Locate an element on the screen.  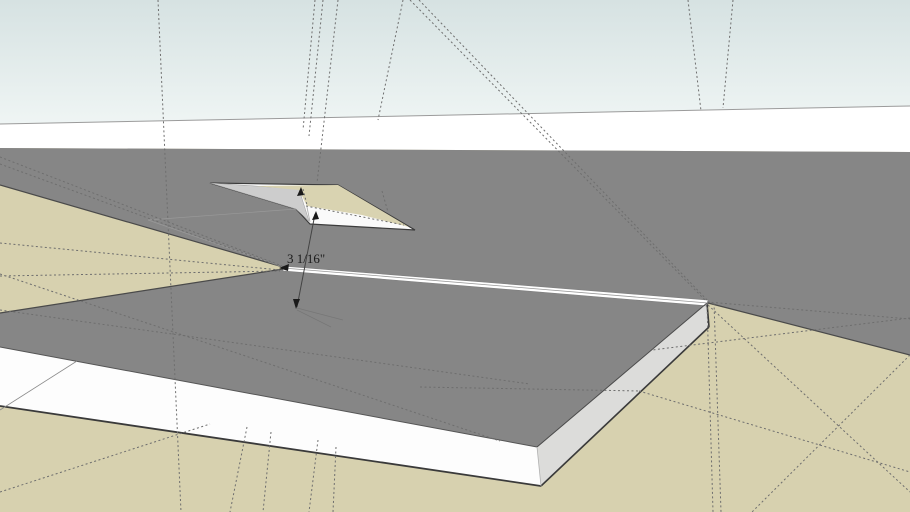
dimension-label: 3 1/16" is located at coordinates (306, 258).